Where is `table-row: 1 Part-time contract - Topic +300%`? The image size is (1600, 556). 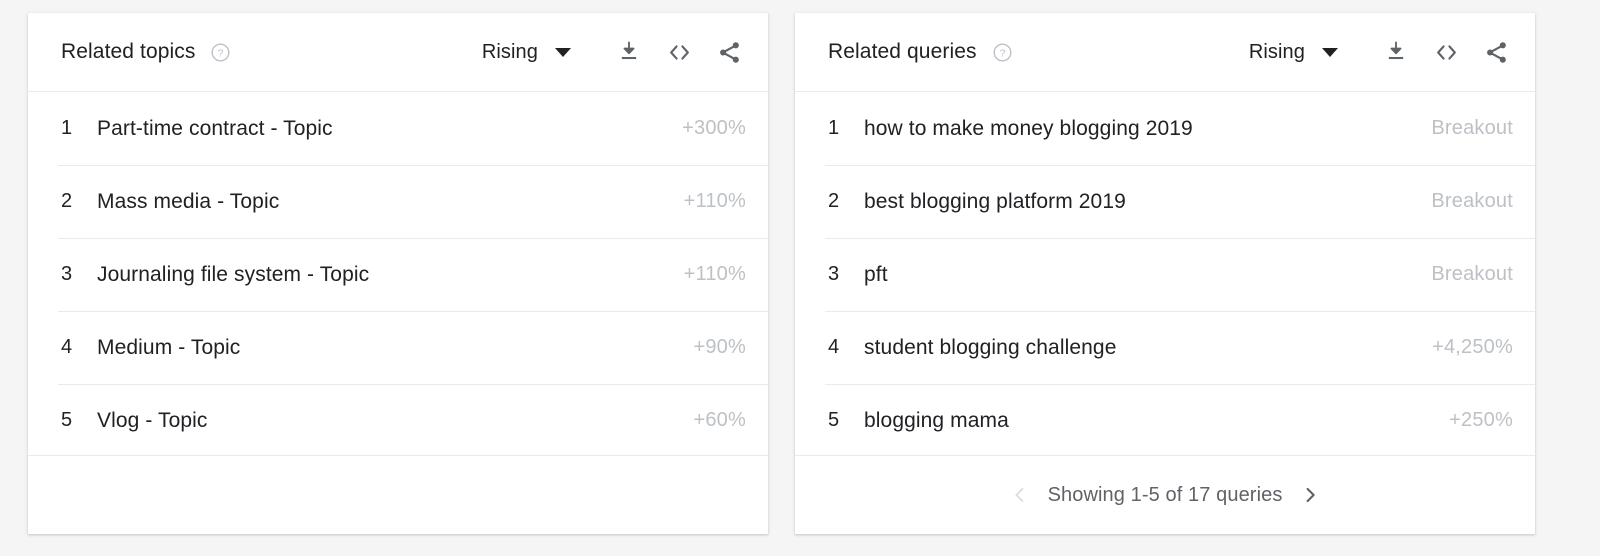
table-row: 1 Part-time contract - Topic +300% is located at coordinates (387, 128).